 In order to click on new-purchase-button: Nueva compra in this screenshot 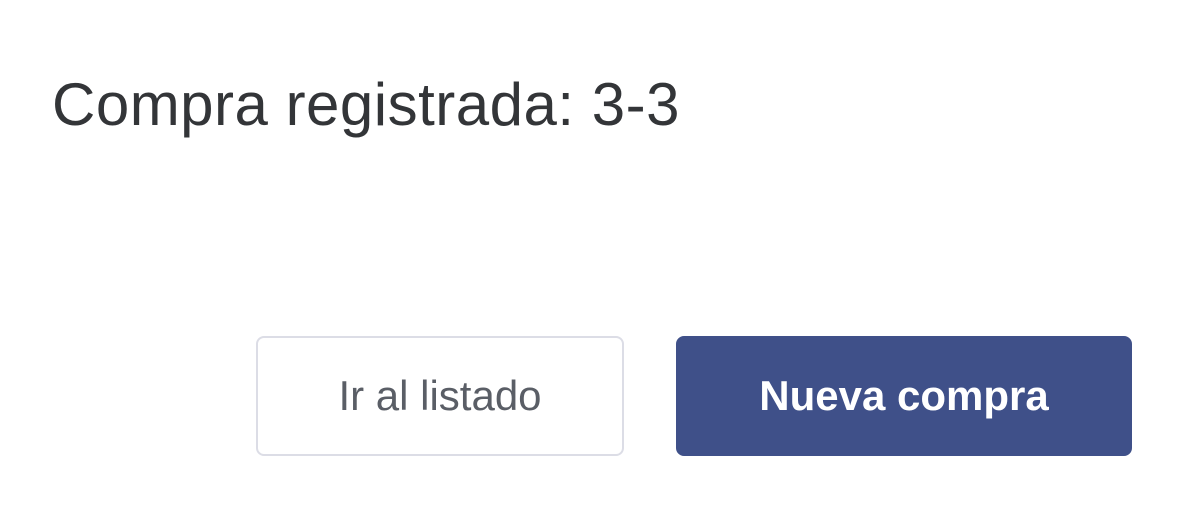, I will do `click(904, 396)`.